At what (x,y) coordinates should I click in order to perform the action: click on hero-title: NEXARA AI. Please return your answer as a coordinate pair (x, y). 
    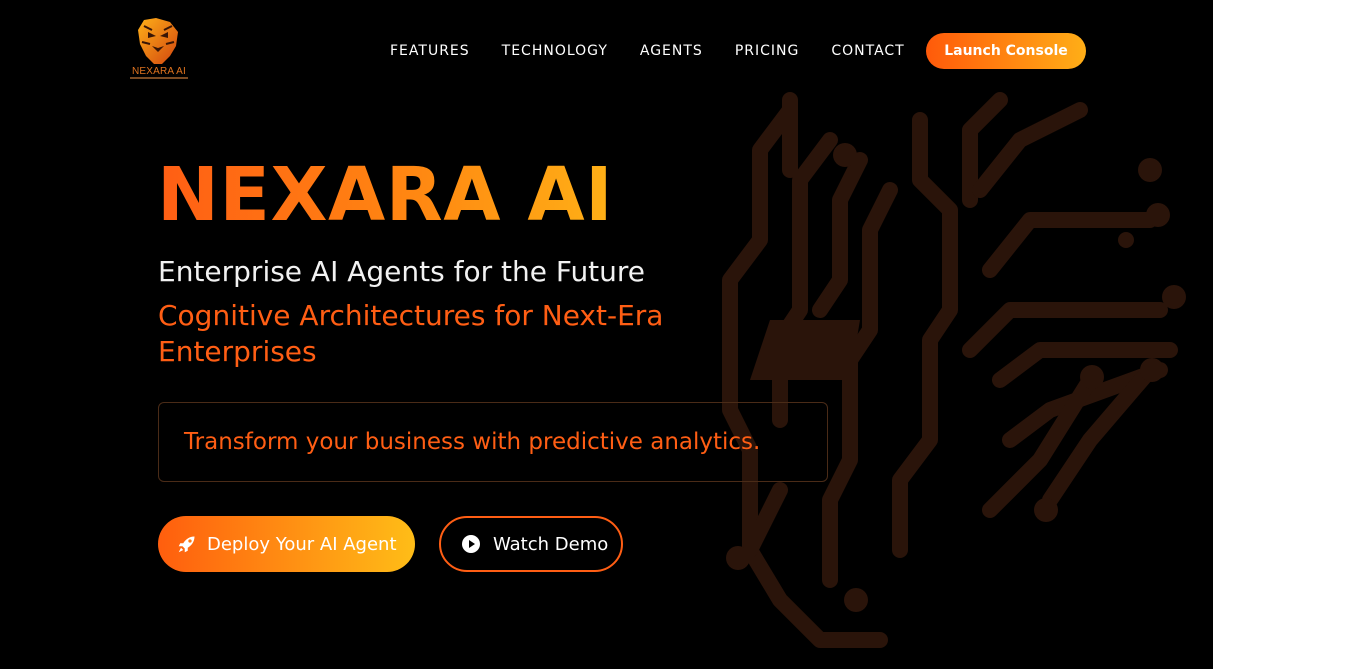
    Looking at the image, I should click on (385, 195).